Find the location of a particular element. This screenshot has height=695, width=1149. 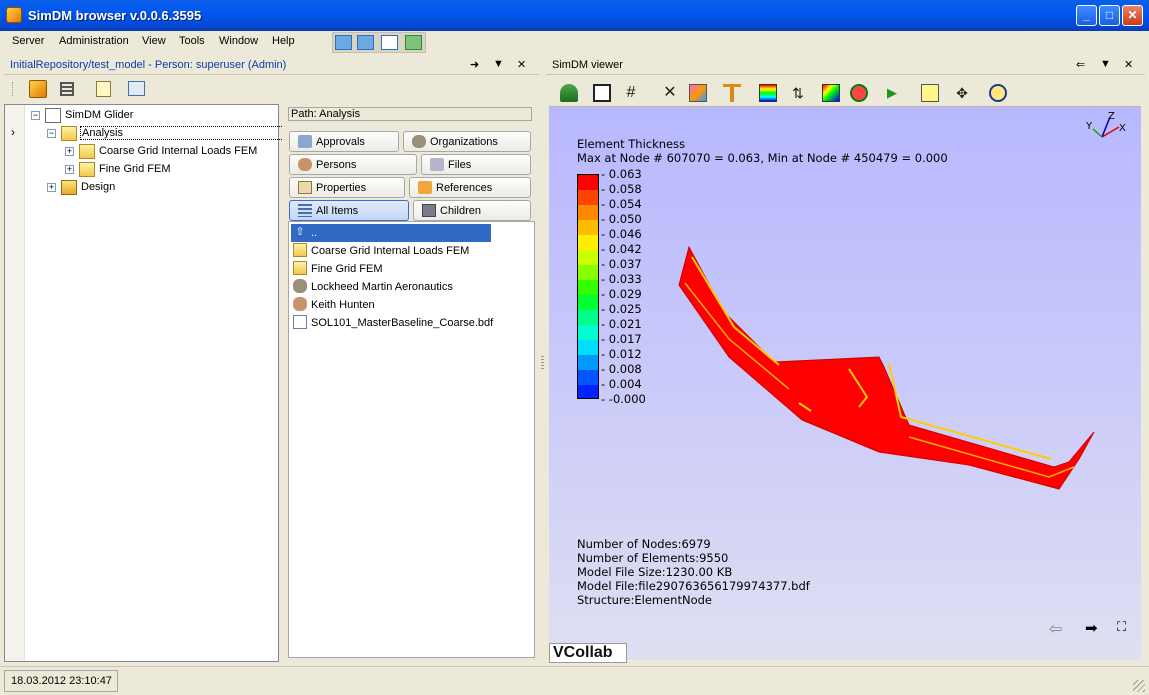

properties-icon is located at coordinates (305, 187).